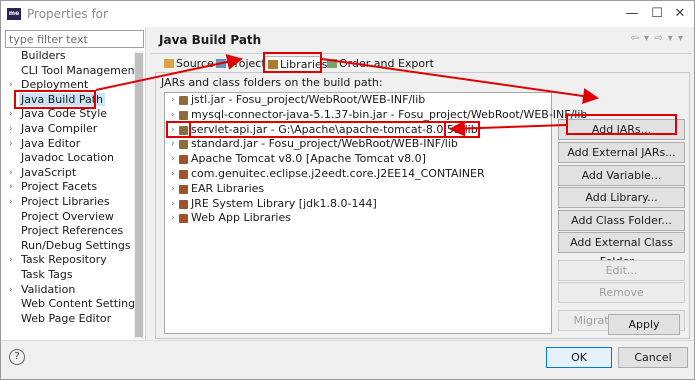 The image size is (695, 380). Describe the element at coordinates (358, 189) in the screenshot. I see `library-list-item: › EAR Libraries` at that location.